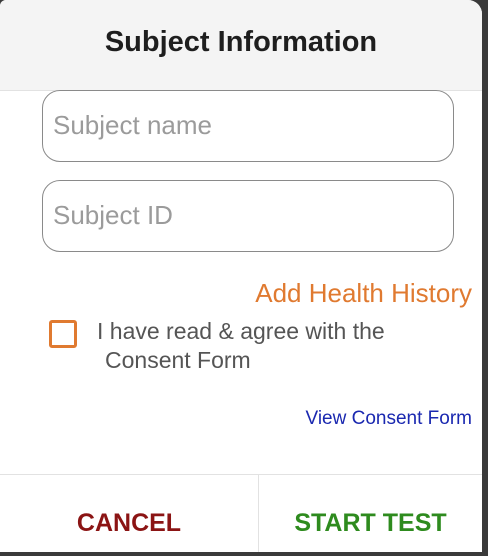 The width and height of the screenshot is (488, 556). What do you see at coordinates (243, 215) in the screenshot?
I see `subject-id-input` at bounding box center [243, 215].